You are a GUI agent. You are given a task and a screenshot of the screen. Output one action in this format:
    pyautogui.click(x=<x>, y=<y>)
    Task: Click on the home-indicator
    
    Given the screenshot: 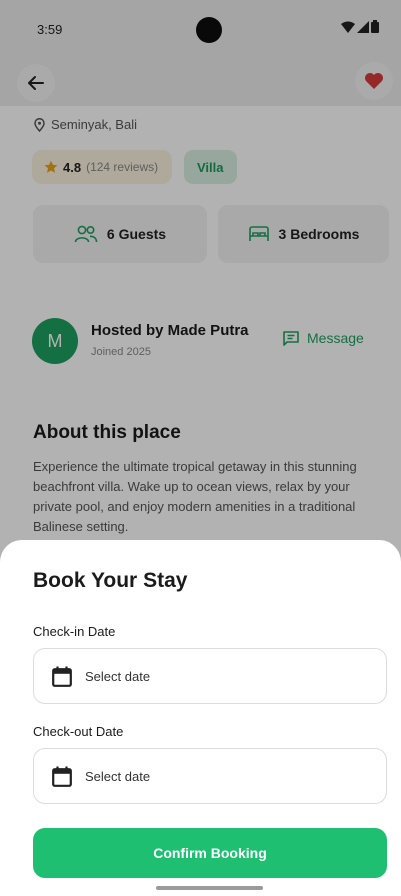 What is the action you would take?
    pyautogui.click(x=209, y=888)
    